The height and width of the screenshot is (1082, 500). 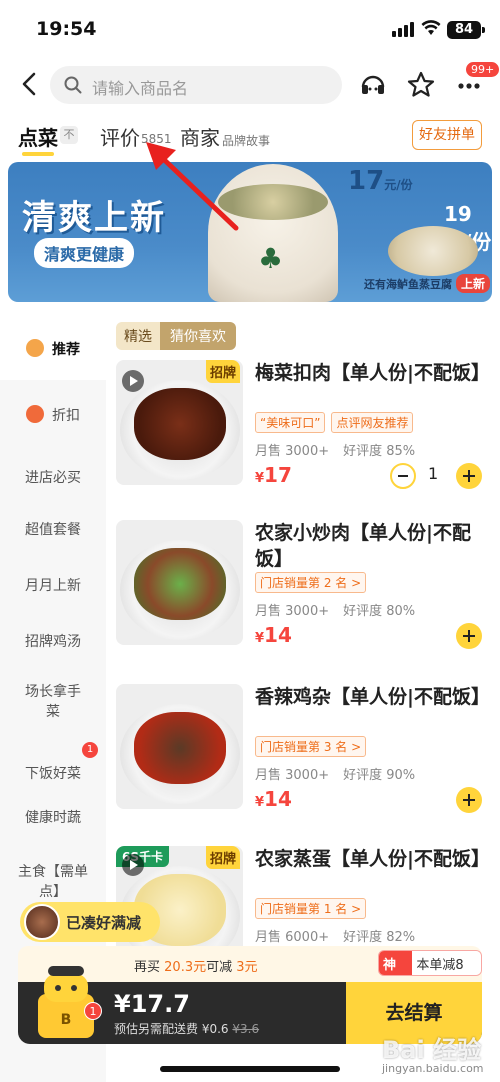 What do you see at coordinates (290, 422) in the screenshot?
I see `product-tag: “美味可口”` at bounding box center [290, 422].